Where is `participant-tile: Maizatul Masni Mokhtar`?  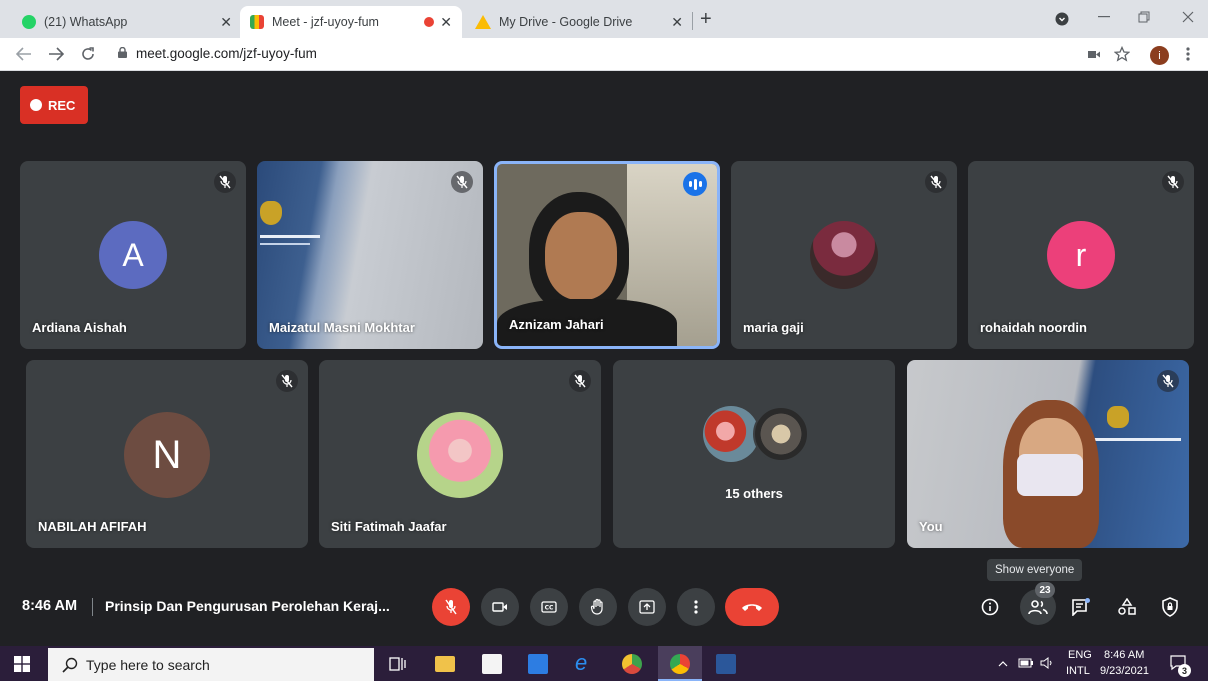 participant-tile: Maizatul Masni Mokhtar is located at coordinates (370, 255).